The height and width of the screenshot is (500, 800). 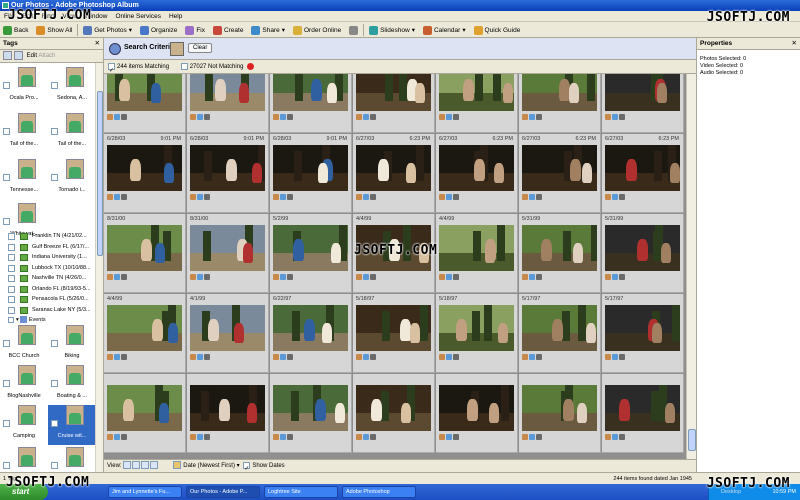 What do you see at coordinates (100, 173) in the screenshot?
I see `tags-scrollbar-thumb` at bounding box center [100, 173].